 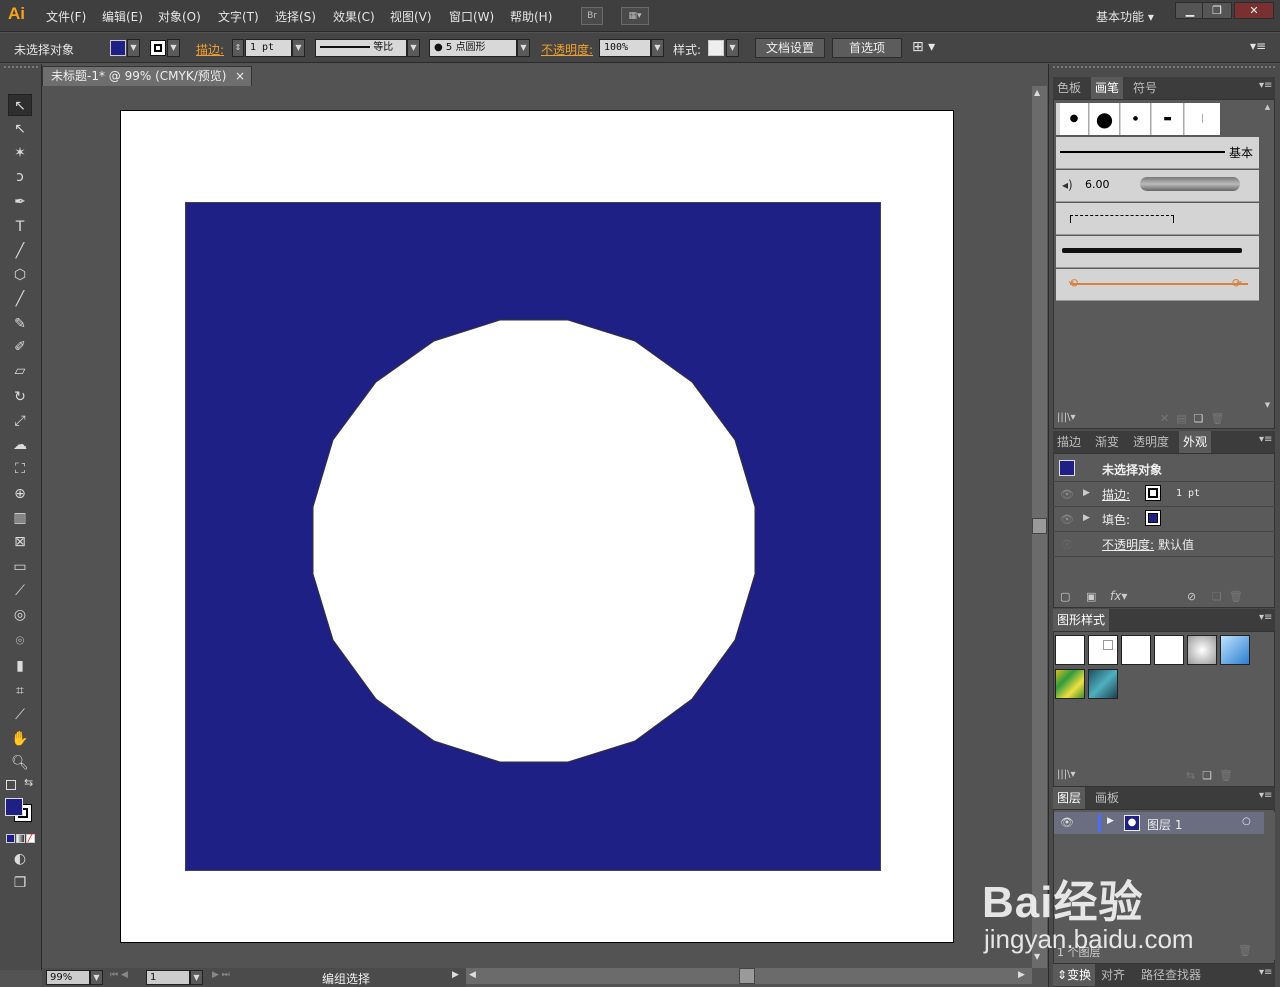 What do you see at coordinates (20, 275) in the screenshot?
I see `polygon-tool-icon: ⬡` at bounding box center [20, 275].